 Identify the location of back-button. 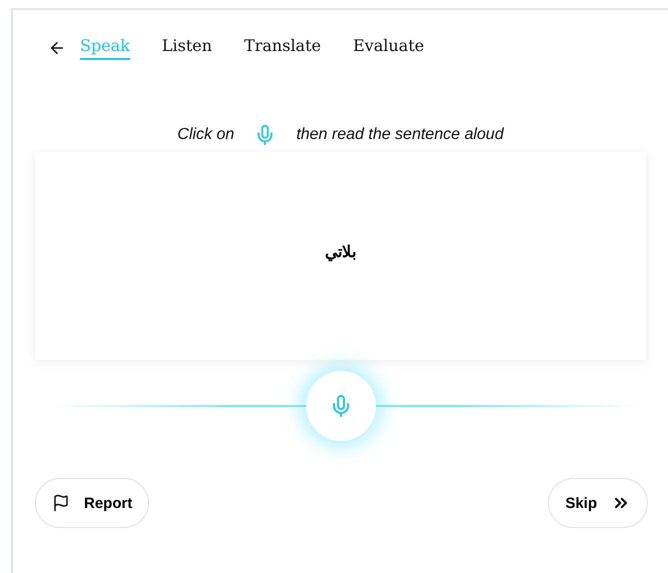
(57, 48).